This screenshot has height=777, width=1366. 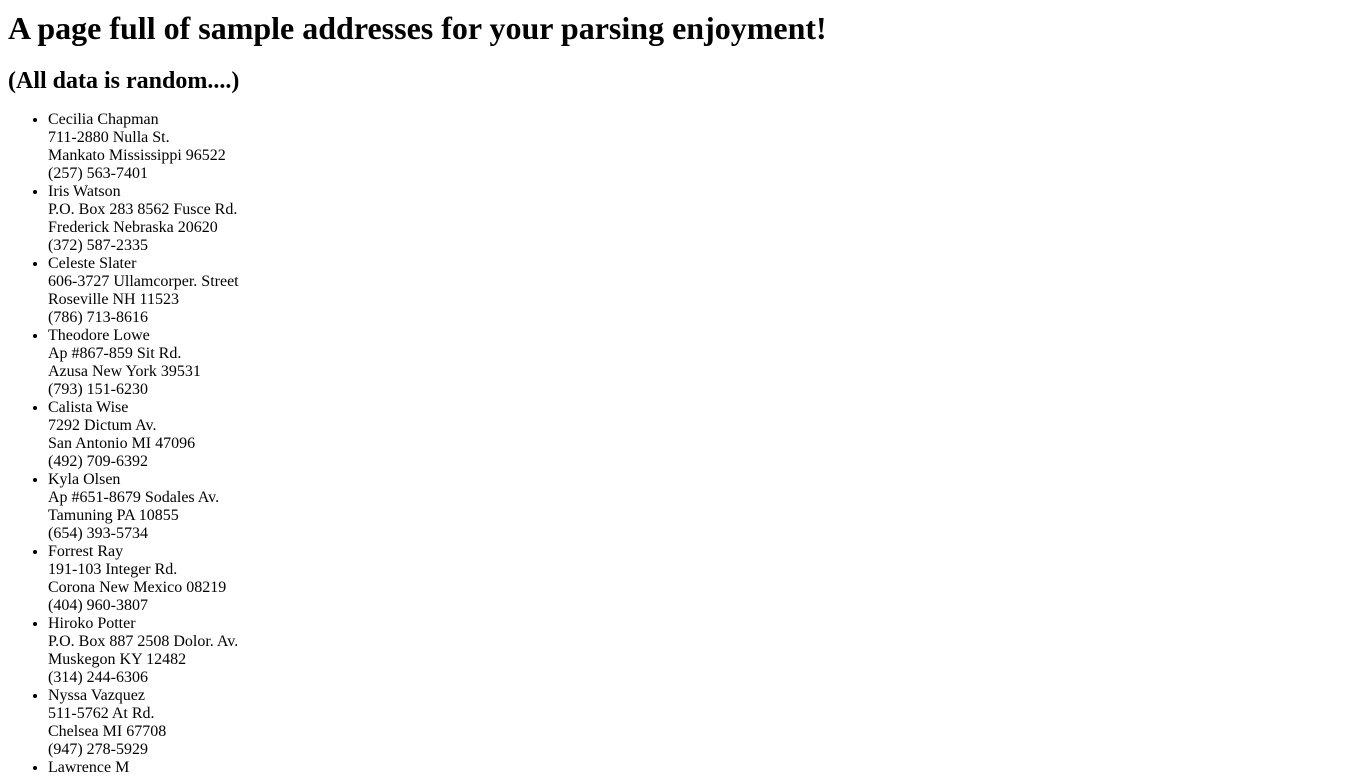 I want to click on address-name: Iris Watson, so click(x=84, y=191).